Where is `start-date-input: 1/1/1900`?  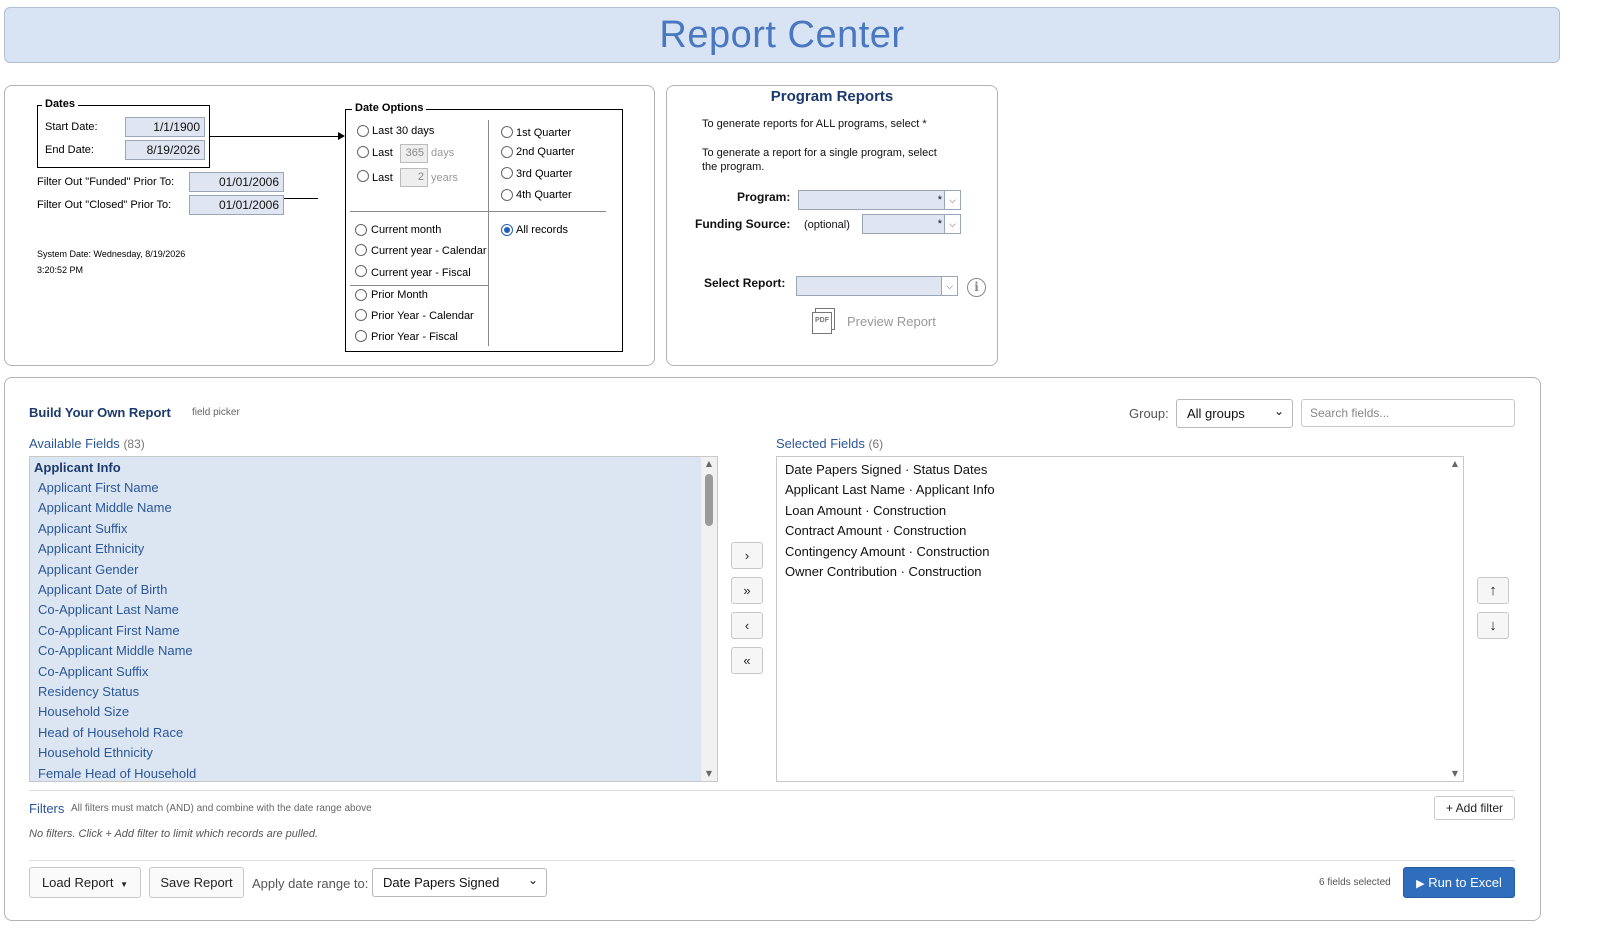 start-date-input: 1/1/1900 is located at coordinates (165, 127).